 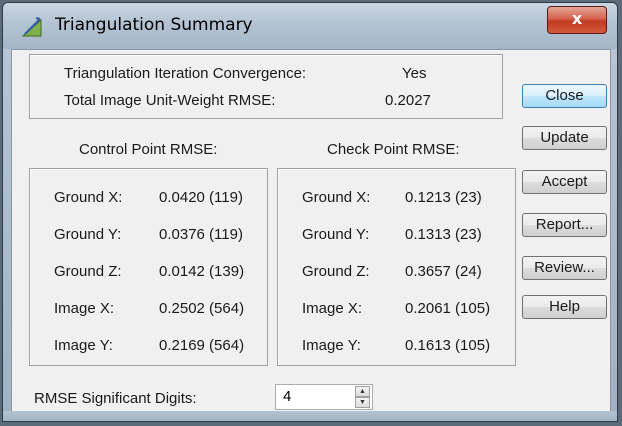 I want to click on check-value: 0.2061 (105), so click(x=448, y=308).